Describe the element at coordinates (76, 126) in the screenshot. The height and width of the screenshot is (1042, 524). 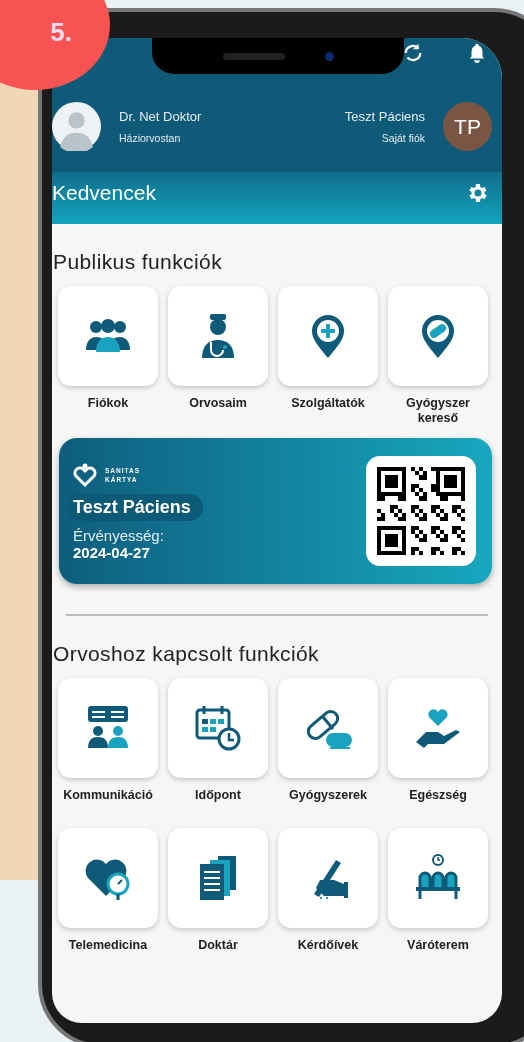
I see `doctor-avatar` at that location.